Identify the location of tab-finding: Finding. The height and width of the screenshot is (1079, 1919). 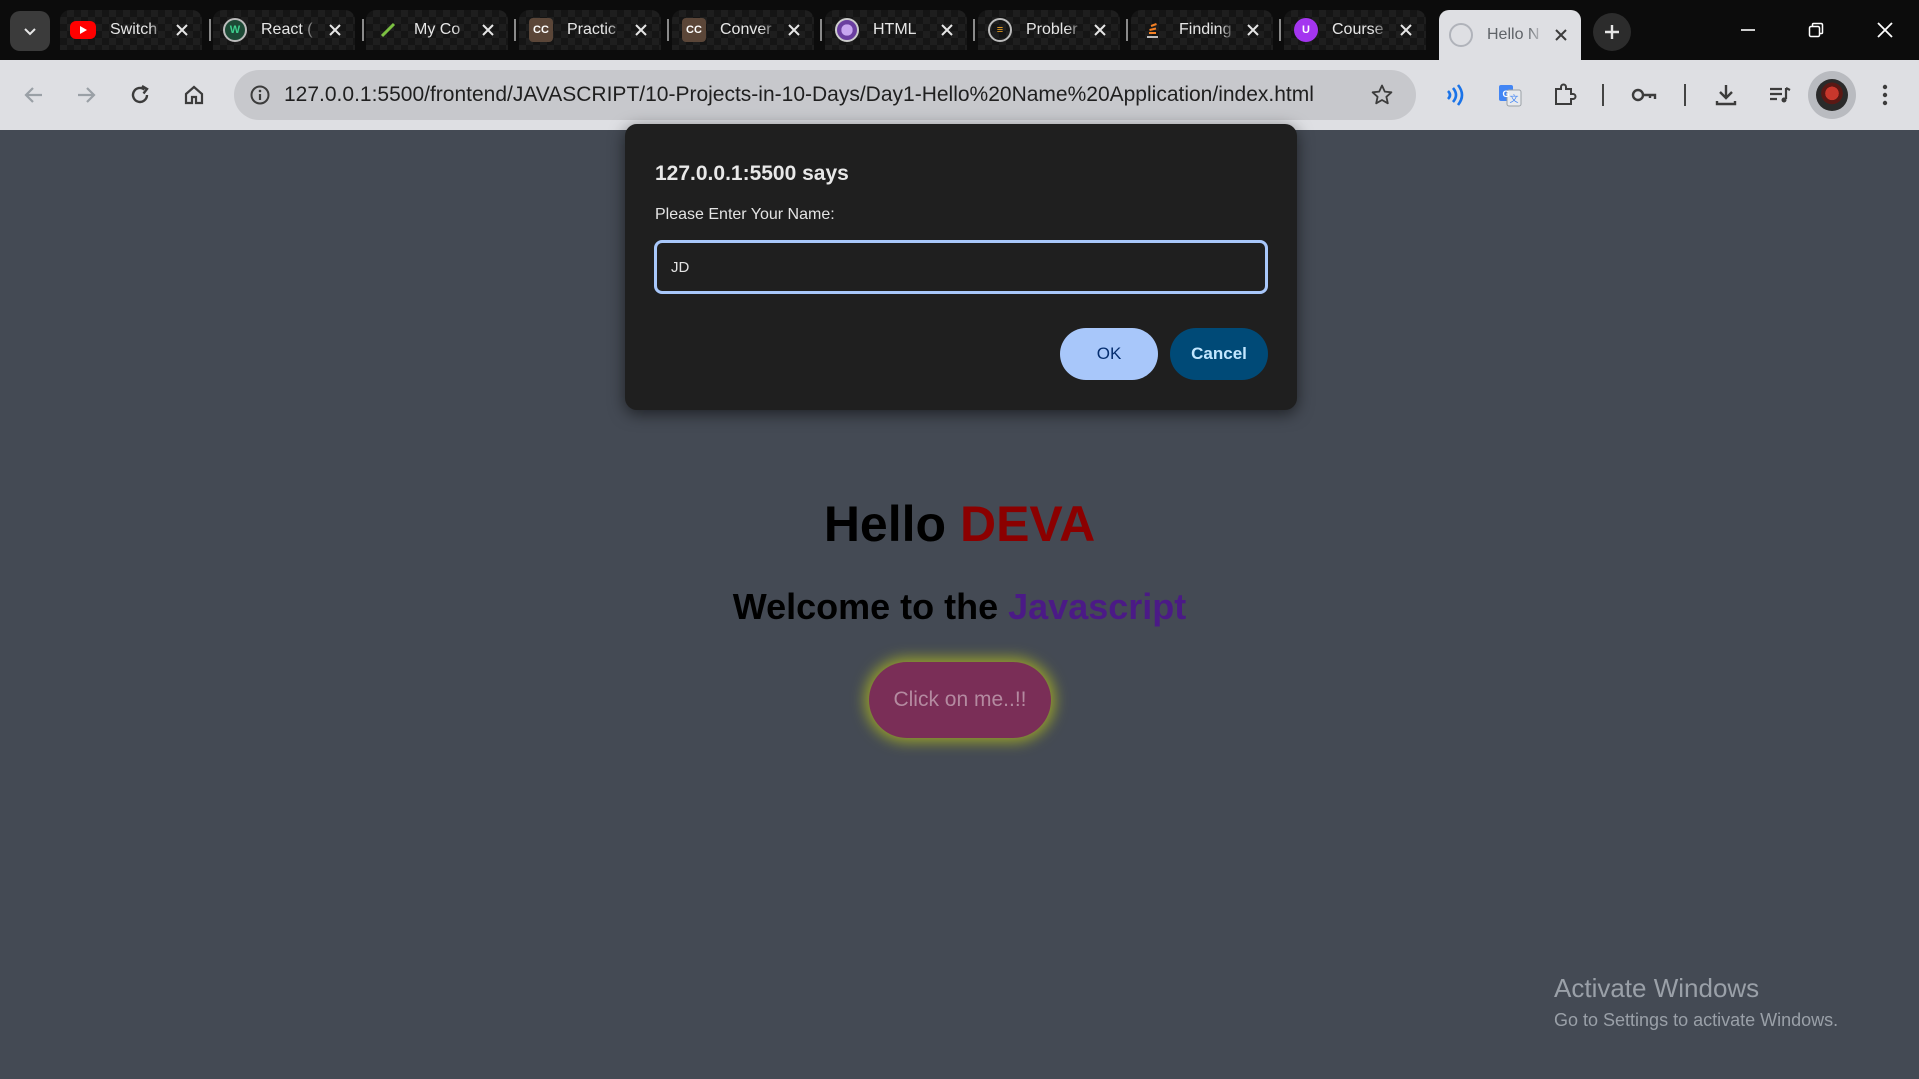
(1202, 30).